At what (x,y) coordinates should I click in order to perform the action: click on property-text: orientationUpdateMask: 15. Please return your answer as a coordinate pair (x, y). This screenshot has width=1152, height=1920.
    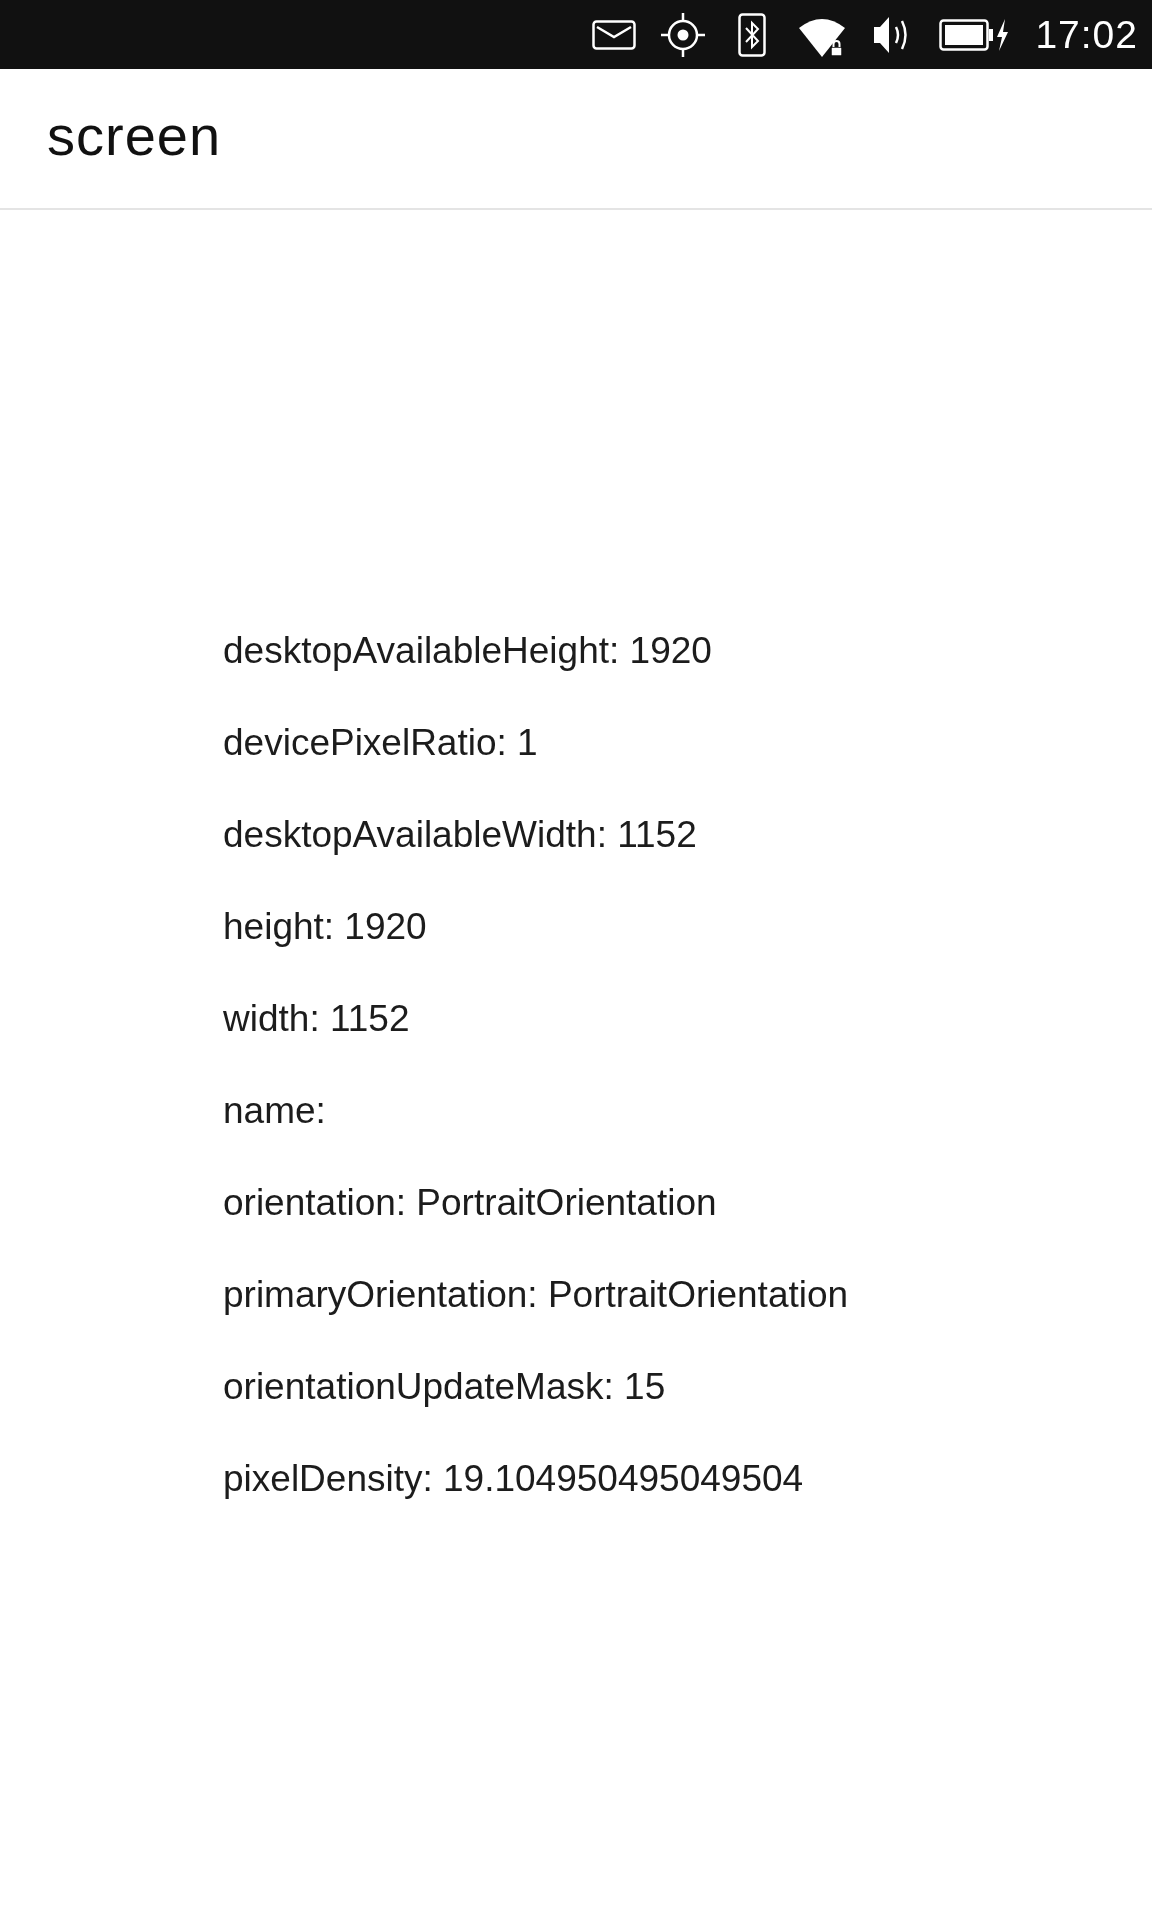
    Looking at the image, I should click on (444, 1387).